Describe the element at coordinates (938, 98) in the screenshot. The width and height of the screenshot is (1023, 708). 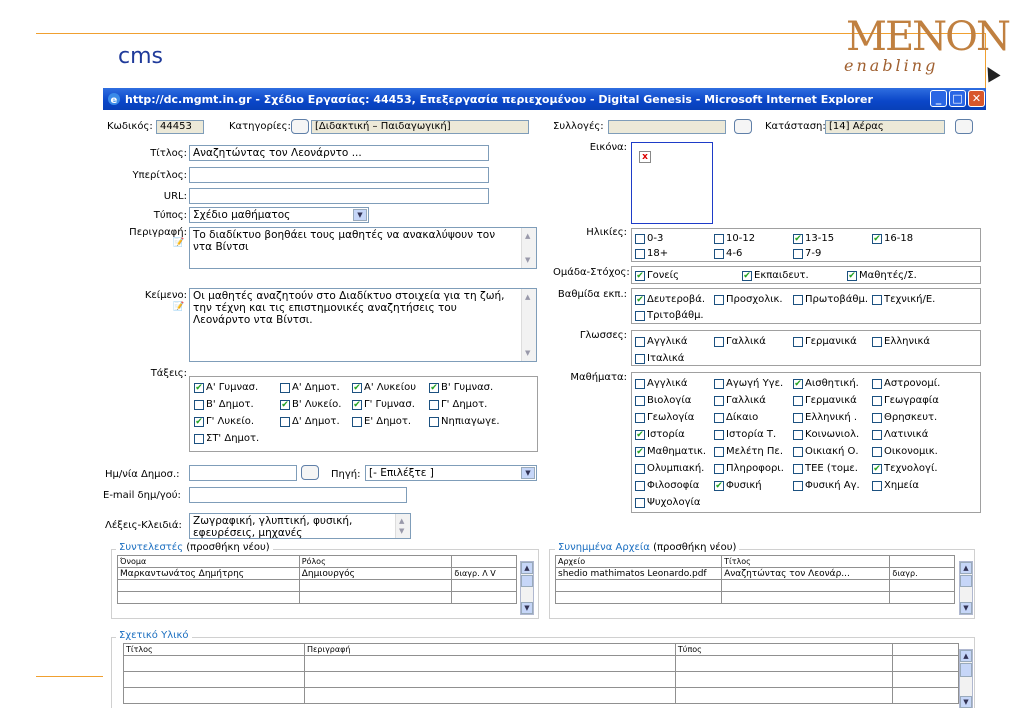
I see `minimize-button: _` at that location.